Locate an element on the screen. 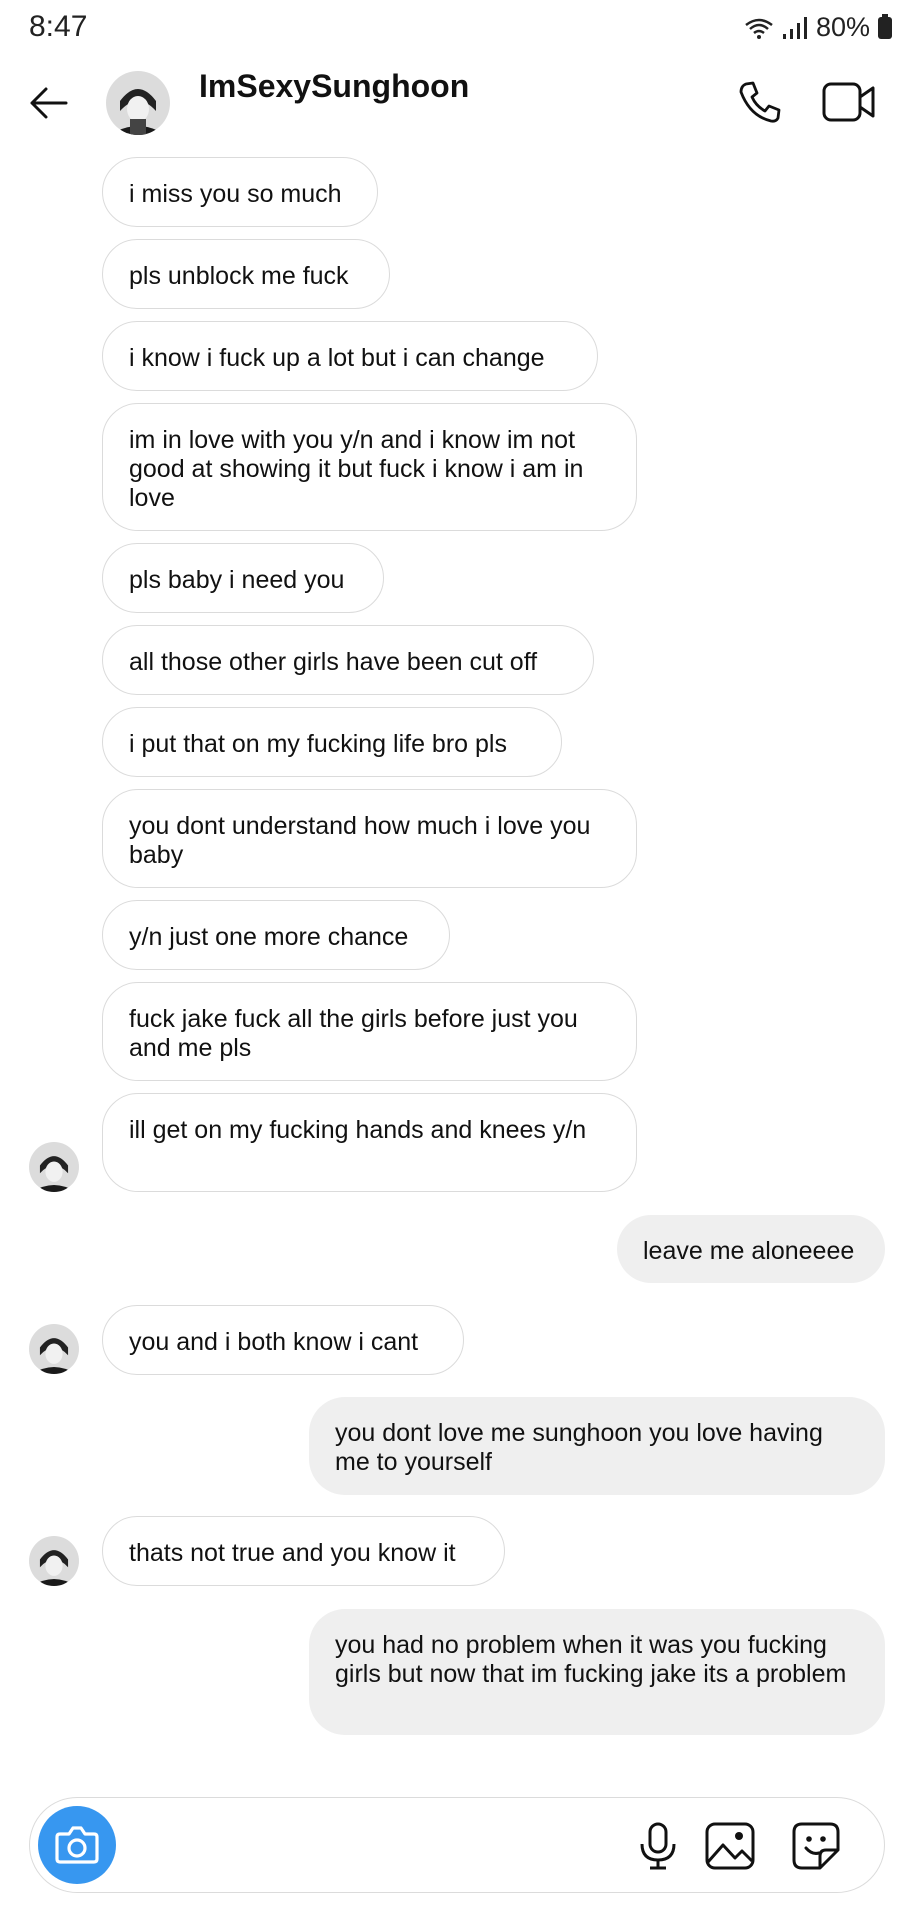  battery-icon is located at coordinates (885, 26).